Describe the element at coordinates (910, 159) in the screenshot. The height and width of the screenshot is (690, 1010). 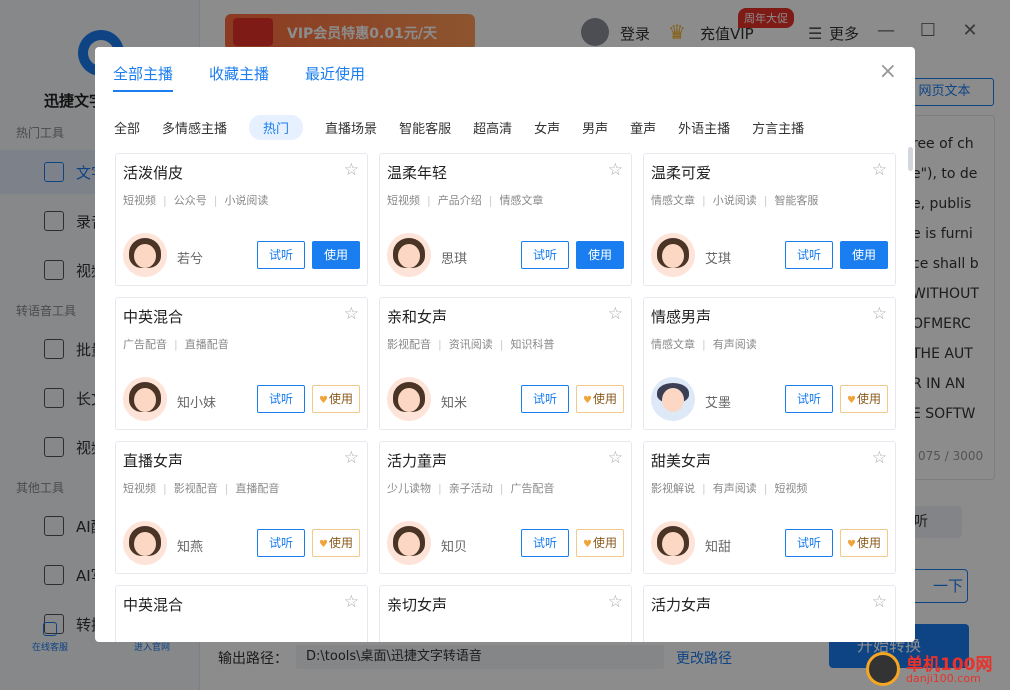
I see `scrollbar-thumb` at that location.